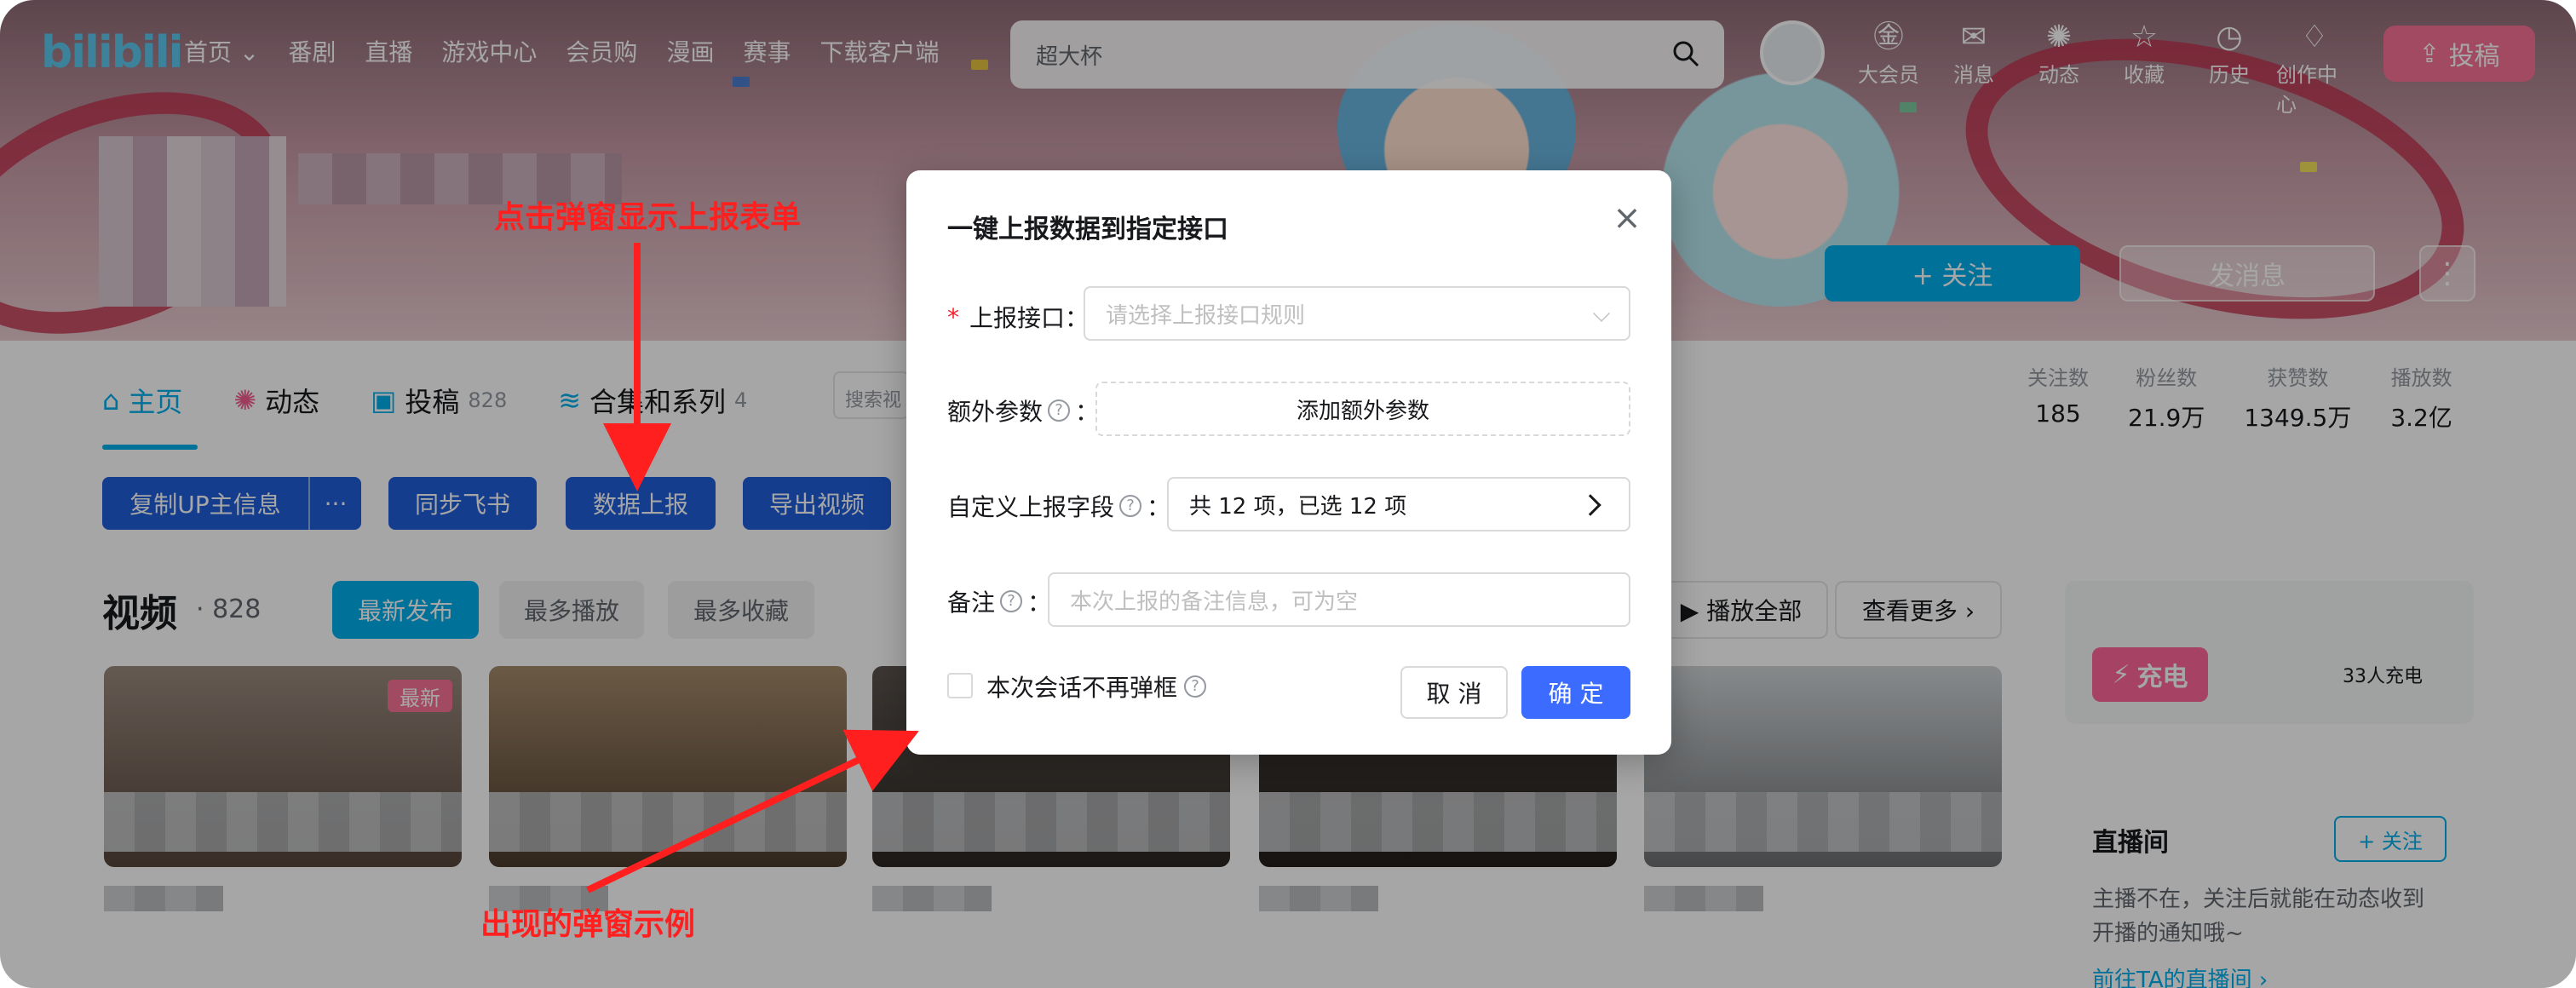  I want to click on interface-placeholder: 请选择上报接口规则, so click(1206, 315).